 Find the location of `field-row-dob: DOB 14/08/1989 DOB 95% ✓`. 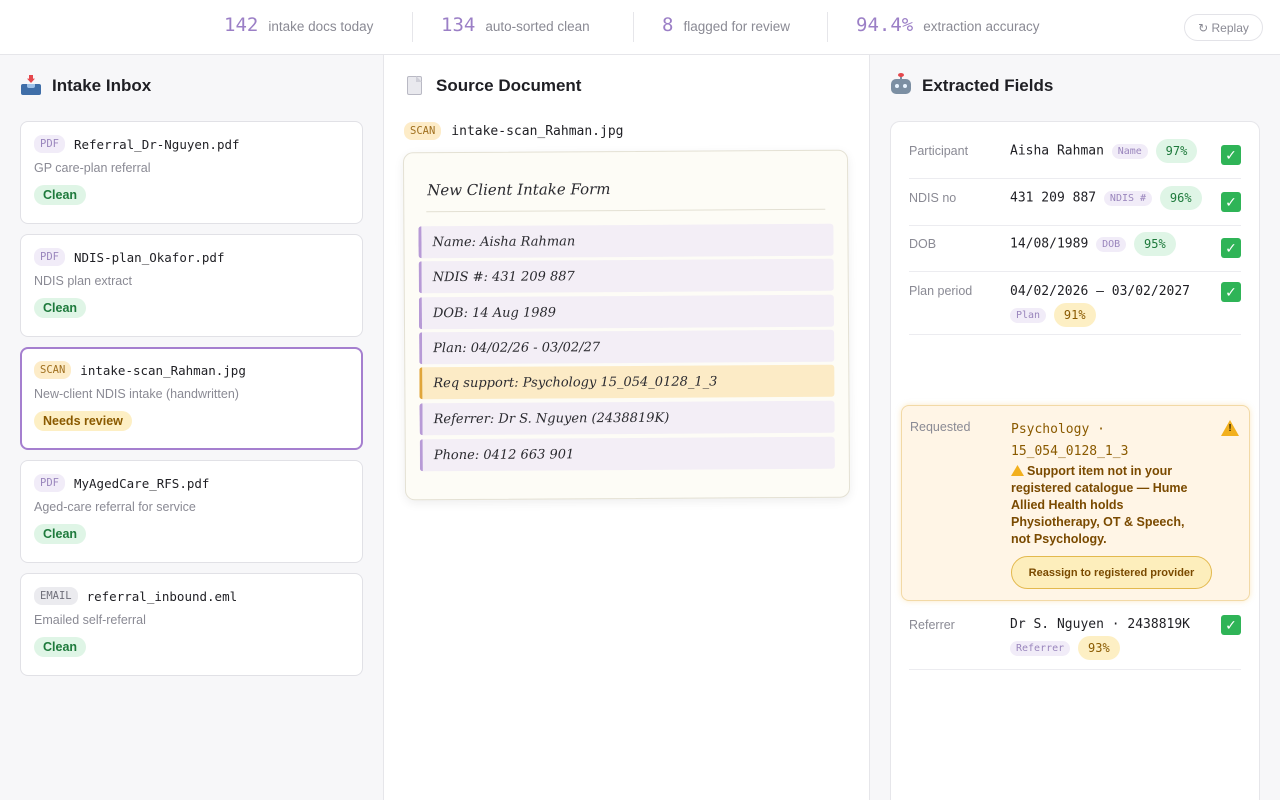

field-row-dob: DOB 14/08/1989 DOB 95% ✓ is located at coordinates (1075, 249).